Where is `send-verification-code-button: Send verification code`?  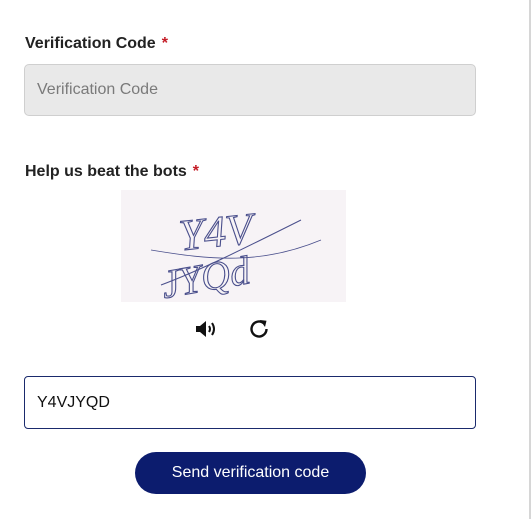 send-verification-code-button: Send verification code is located at coordinates (250, 473).